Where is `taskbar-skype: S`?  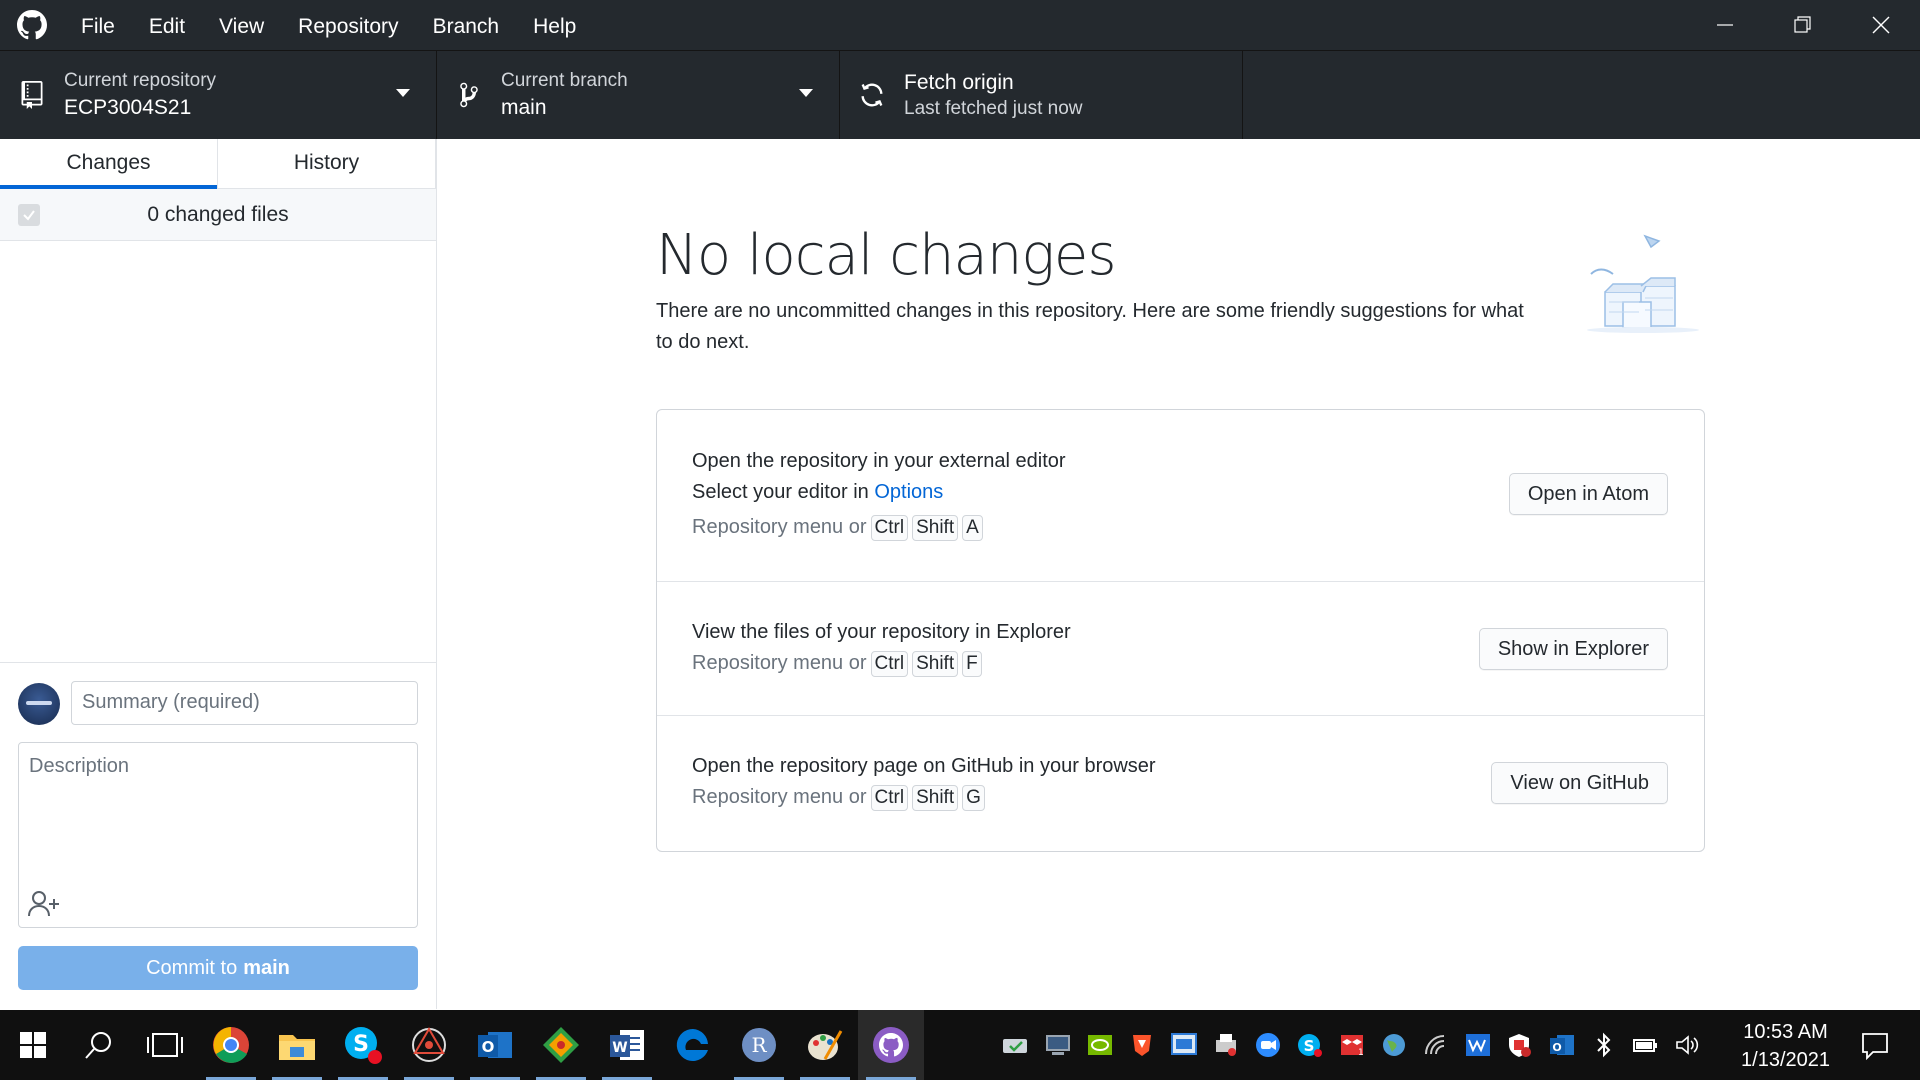
taskbar-skype: S is located at coordinates (363, 1045).